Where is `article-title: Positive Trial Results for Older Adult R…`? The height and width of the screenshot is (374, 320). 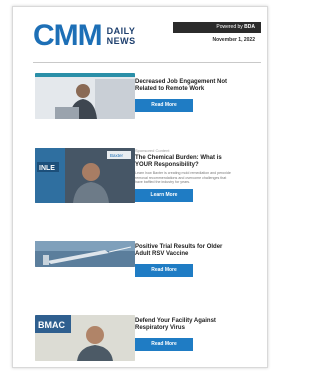
article-title: Positive Trial Results for Older Adult R… is located at coordinates (185, 251).